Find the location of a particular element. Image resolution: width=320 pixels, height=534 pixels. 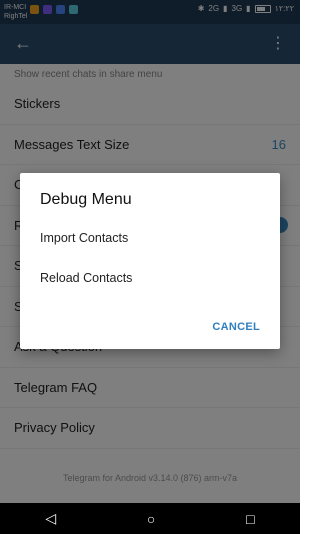

home-circle-icon: ○ is located at coordinates (151, 519).